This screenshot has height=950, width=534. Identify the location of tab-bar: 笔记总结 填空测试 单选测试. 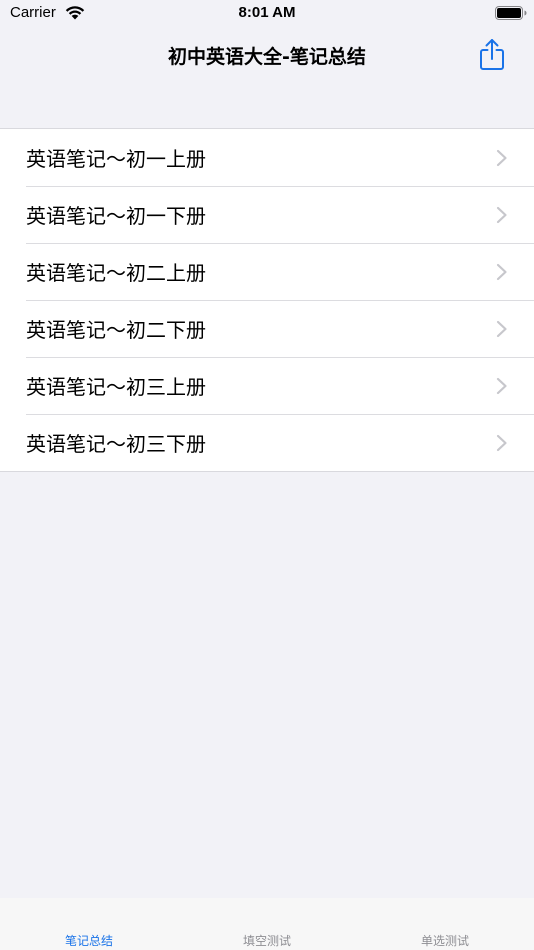
(267, 924).